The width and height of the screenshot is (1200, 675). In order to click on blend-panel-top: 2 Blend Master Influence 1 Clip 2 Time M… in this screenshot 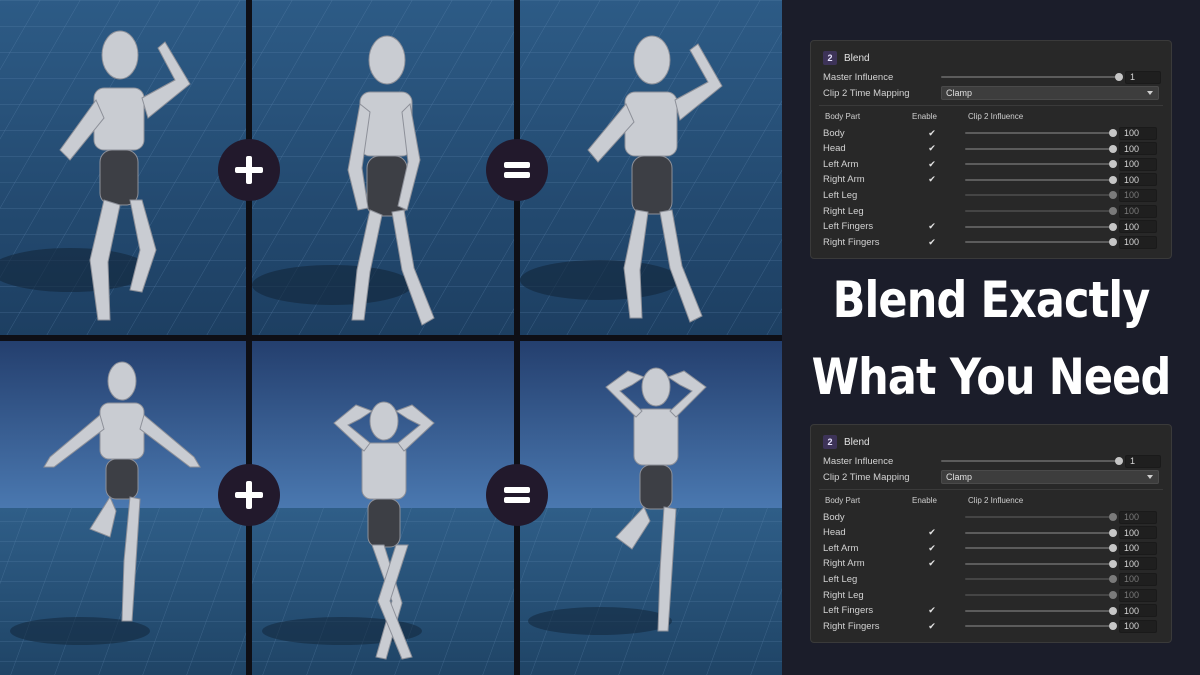, I will do `click(991, 149)`.